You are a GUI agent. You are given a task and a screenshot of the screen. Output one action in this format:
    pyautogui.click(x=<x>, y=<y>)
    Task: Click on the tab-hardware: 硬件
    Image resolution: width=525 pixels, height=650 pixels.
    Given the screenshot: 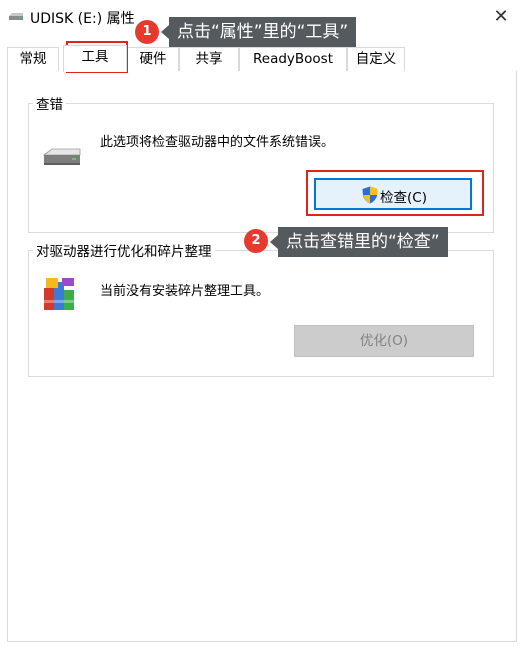 What is the action you would take?
    pyautogui.click(x=153, y=59)
    